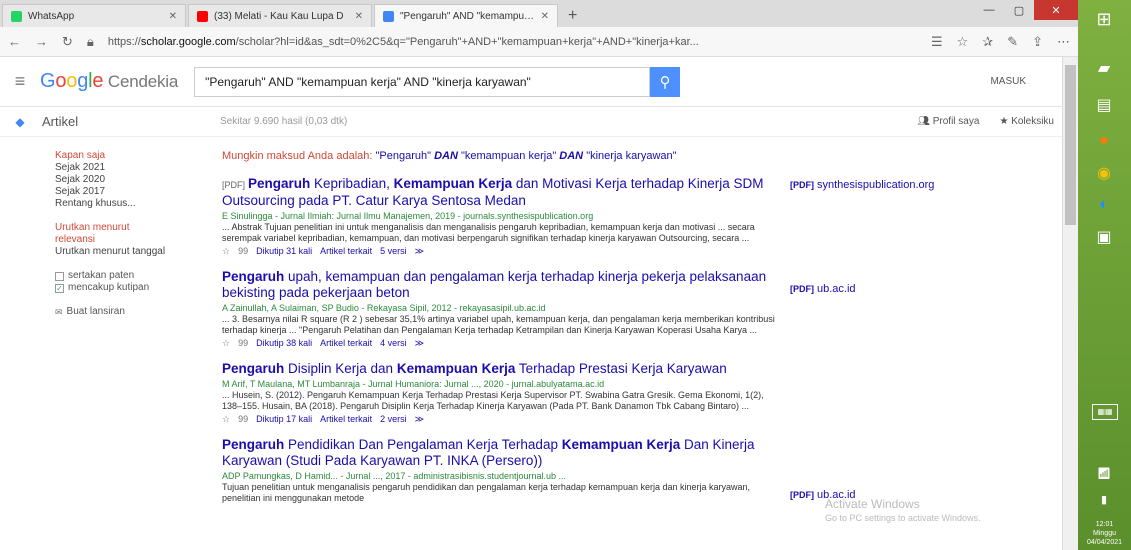 The image size is (1131, 550). Describe the element at coordinates (202, 16) in the screenshot. I see `youtube-icon` at that location.